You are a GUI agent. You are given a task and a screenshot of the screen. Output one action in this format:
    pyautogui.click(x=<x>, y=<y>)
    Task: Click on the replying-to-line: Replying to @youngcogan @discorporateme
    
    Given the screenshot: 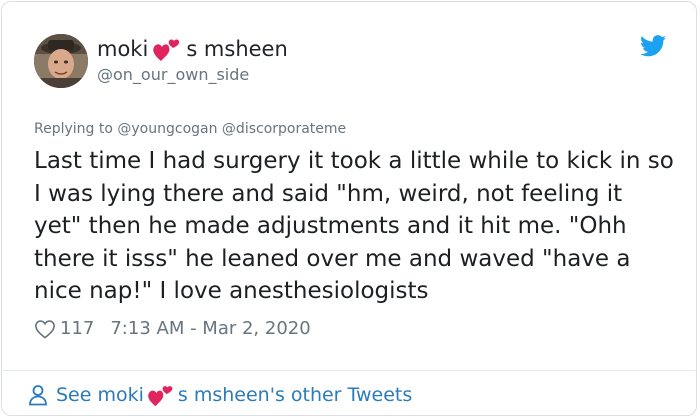 What is the action you would take?
    pyautogui.click(x=190, y=129)
    